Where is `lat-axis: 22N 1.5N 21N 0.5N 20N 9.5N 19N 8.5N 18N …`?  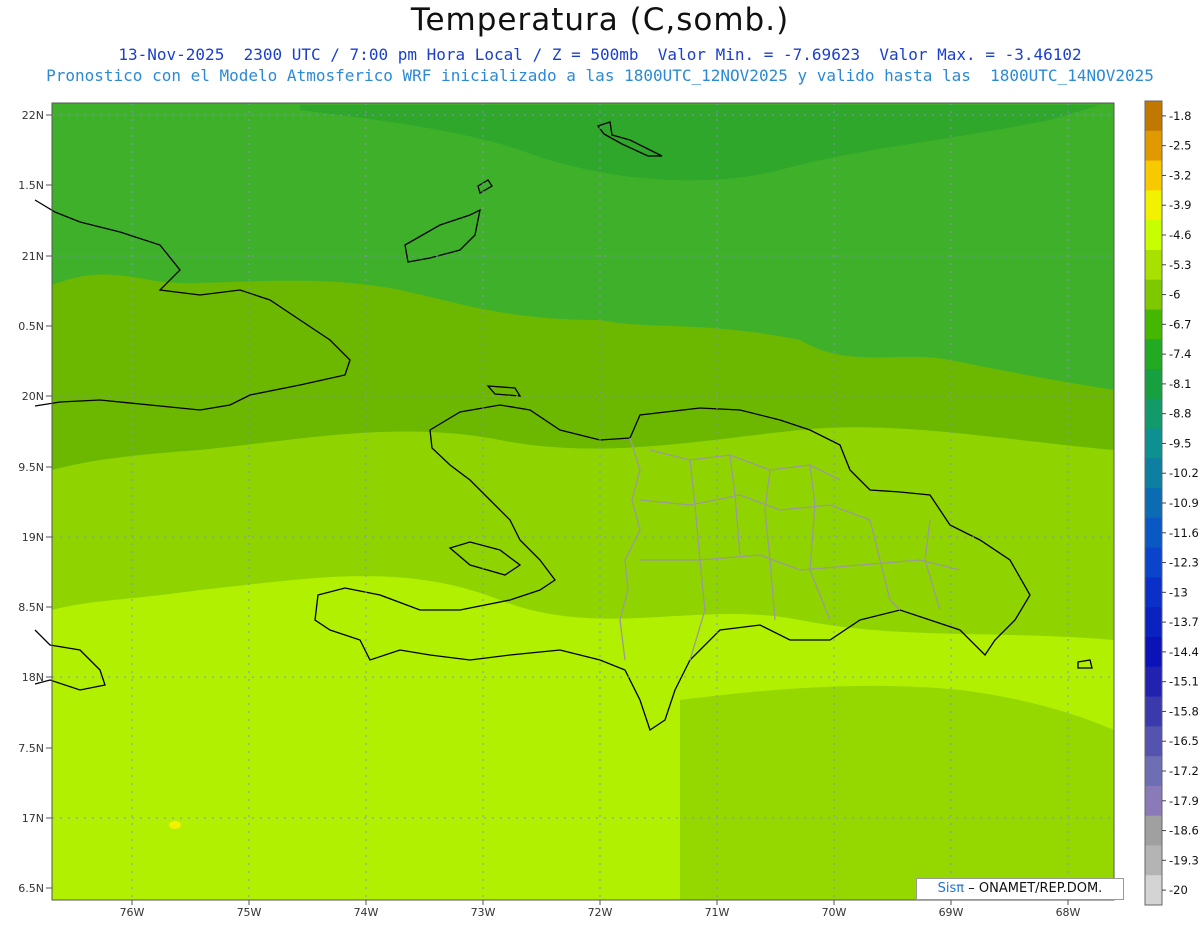 lat-axis: 22N 1.5N 21N 0.5N 20N 9.5N 19N 8.5N 18N … is located at coordinates (35, 502).